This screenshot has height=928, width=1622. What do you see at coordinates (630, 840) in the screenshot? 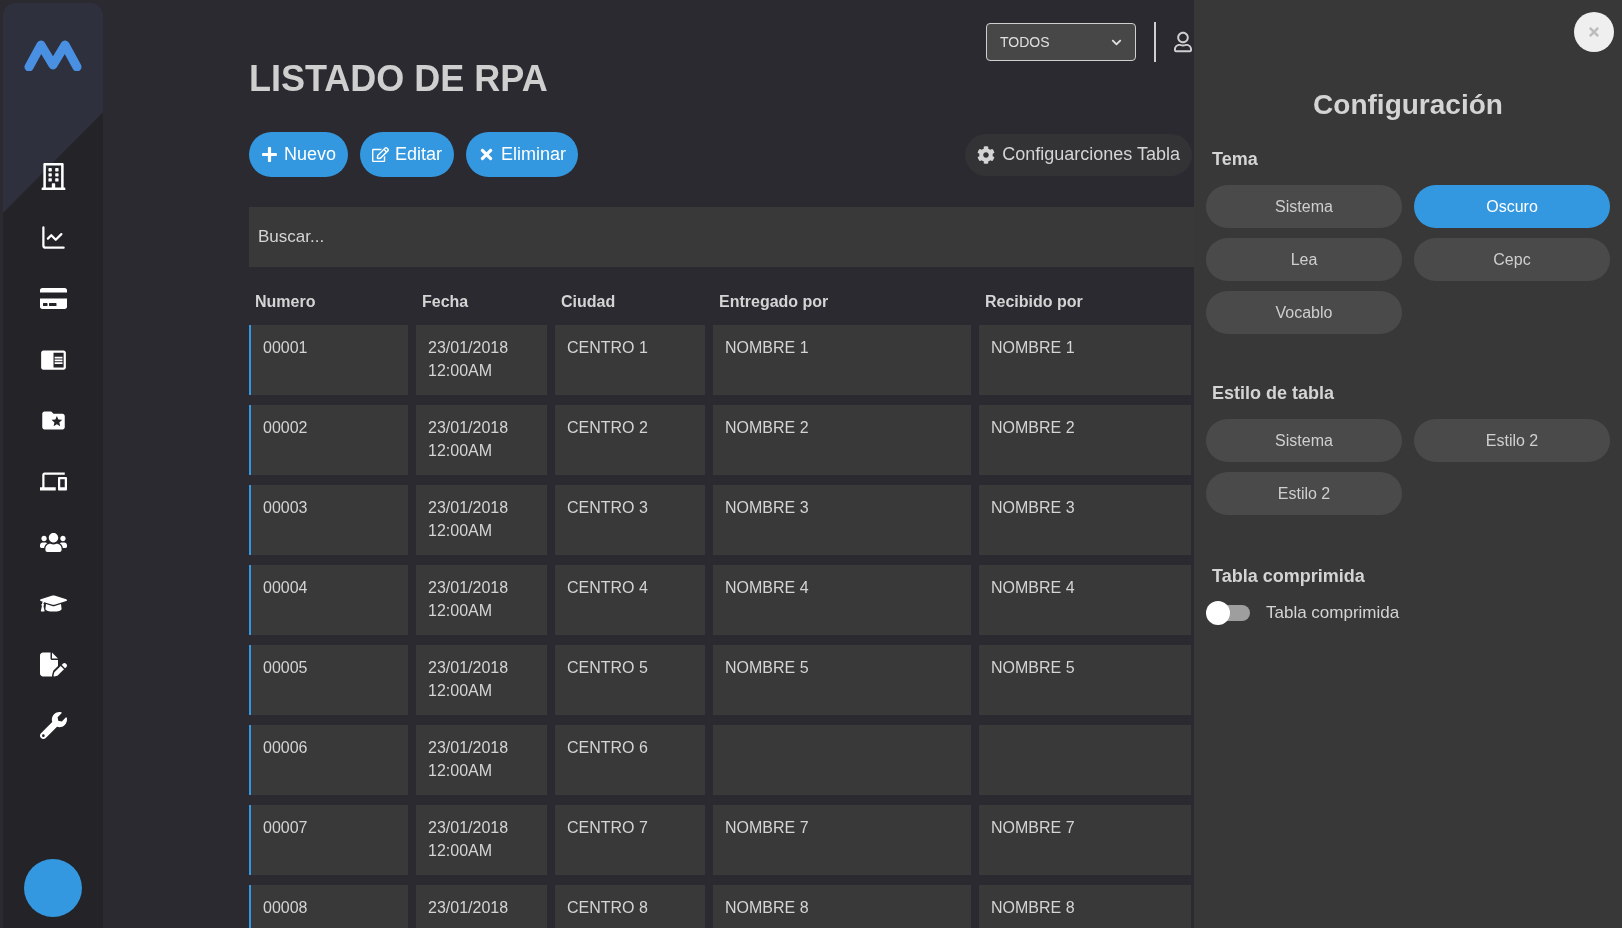
I see `table-cell: CENTRO 7` at bounding box center [630, 840].